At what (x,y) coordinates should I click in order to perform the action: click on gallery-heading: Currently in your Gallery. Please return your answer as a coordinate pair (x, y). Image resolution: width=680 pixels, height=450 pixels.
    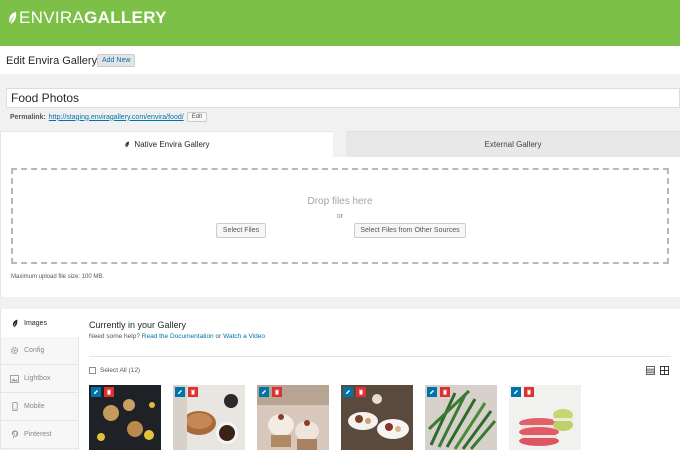
    Looking at the image, I should click on (138, 325).